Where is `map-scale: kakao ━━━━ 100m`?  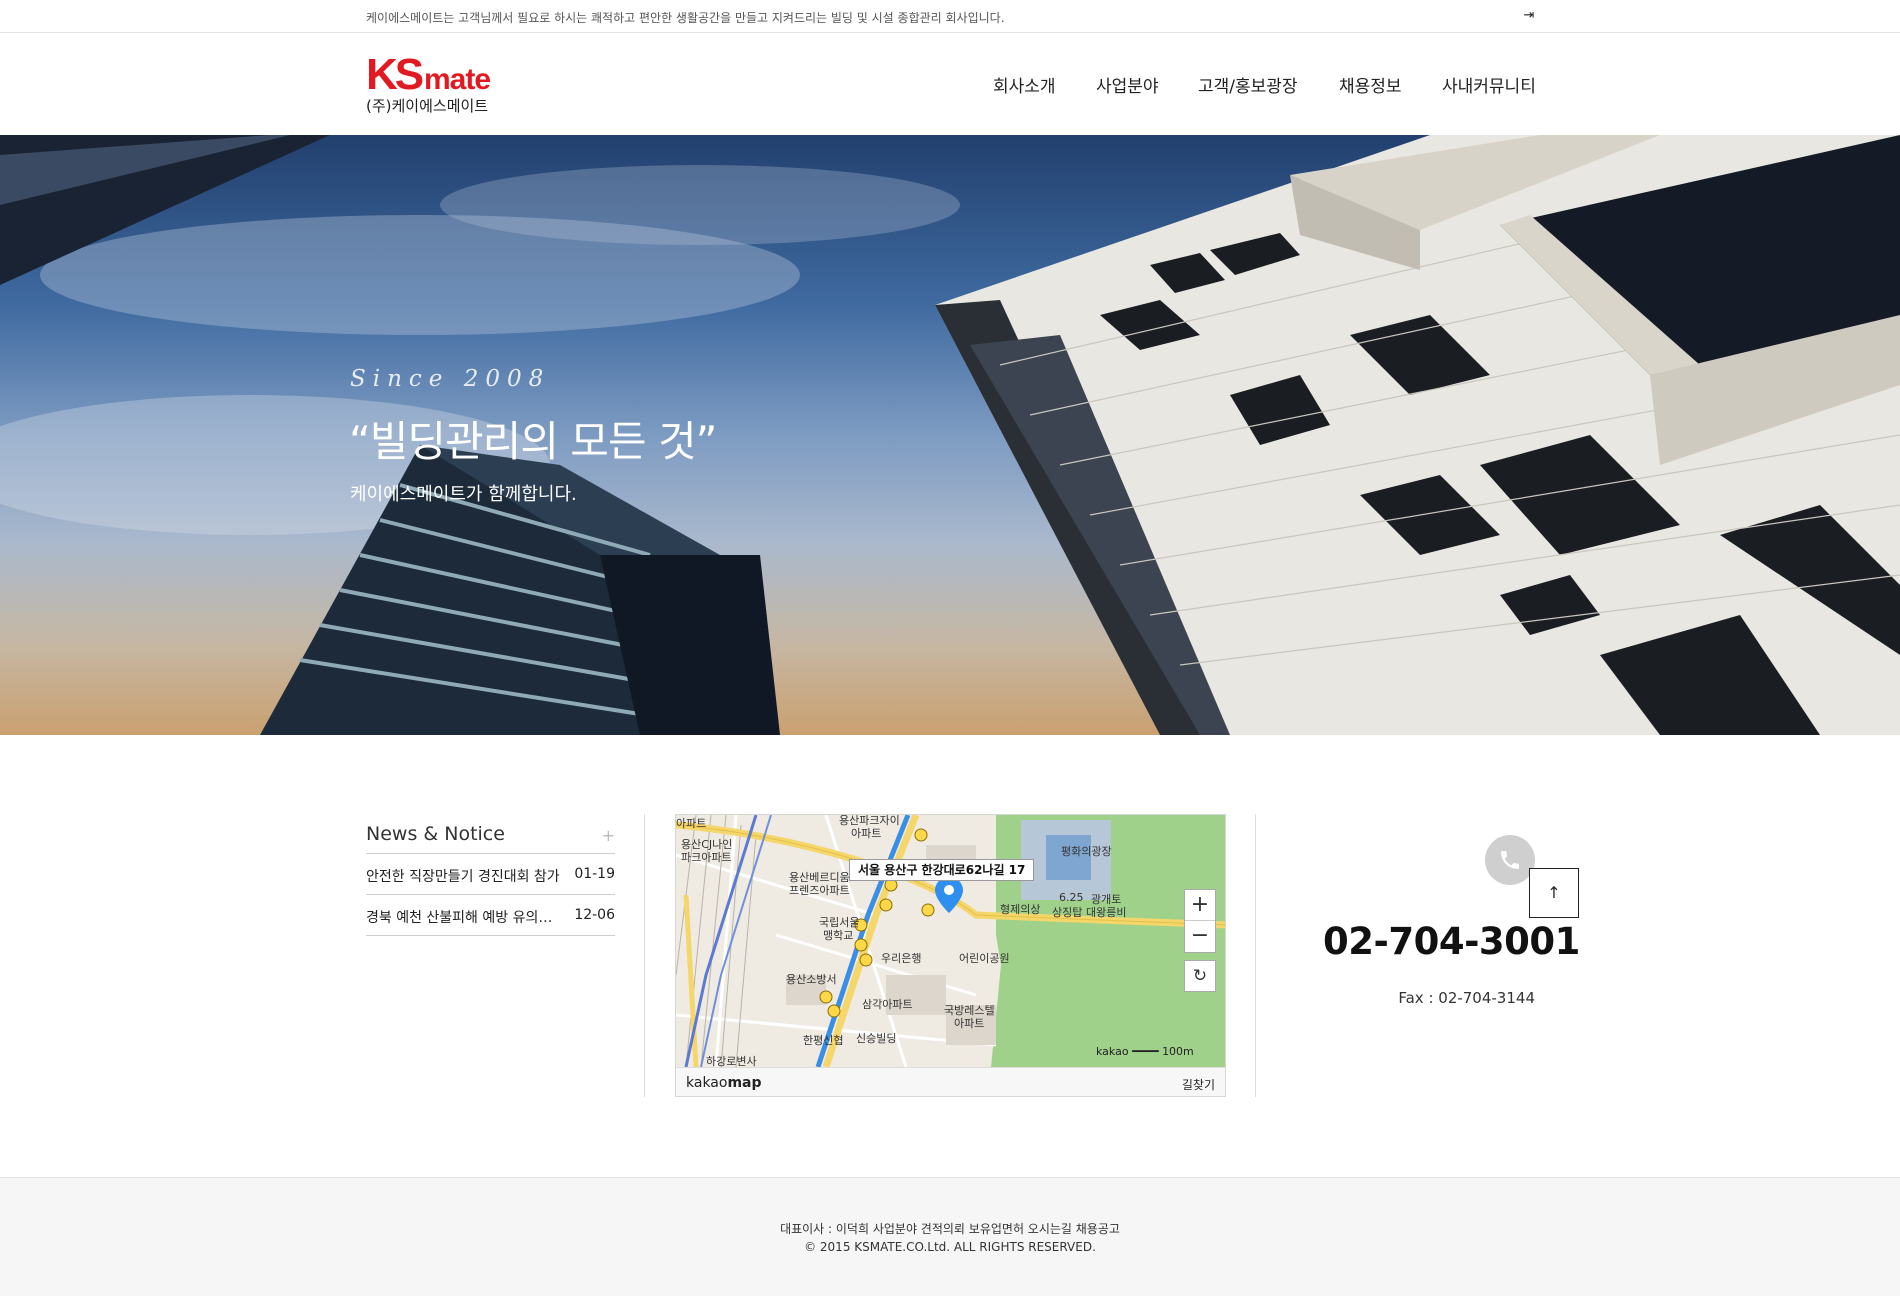 map-scale: kakao ━━━━ 100m is located at coordinates (1145, 1051).